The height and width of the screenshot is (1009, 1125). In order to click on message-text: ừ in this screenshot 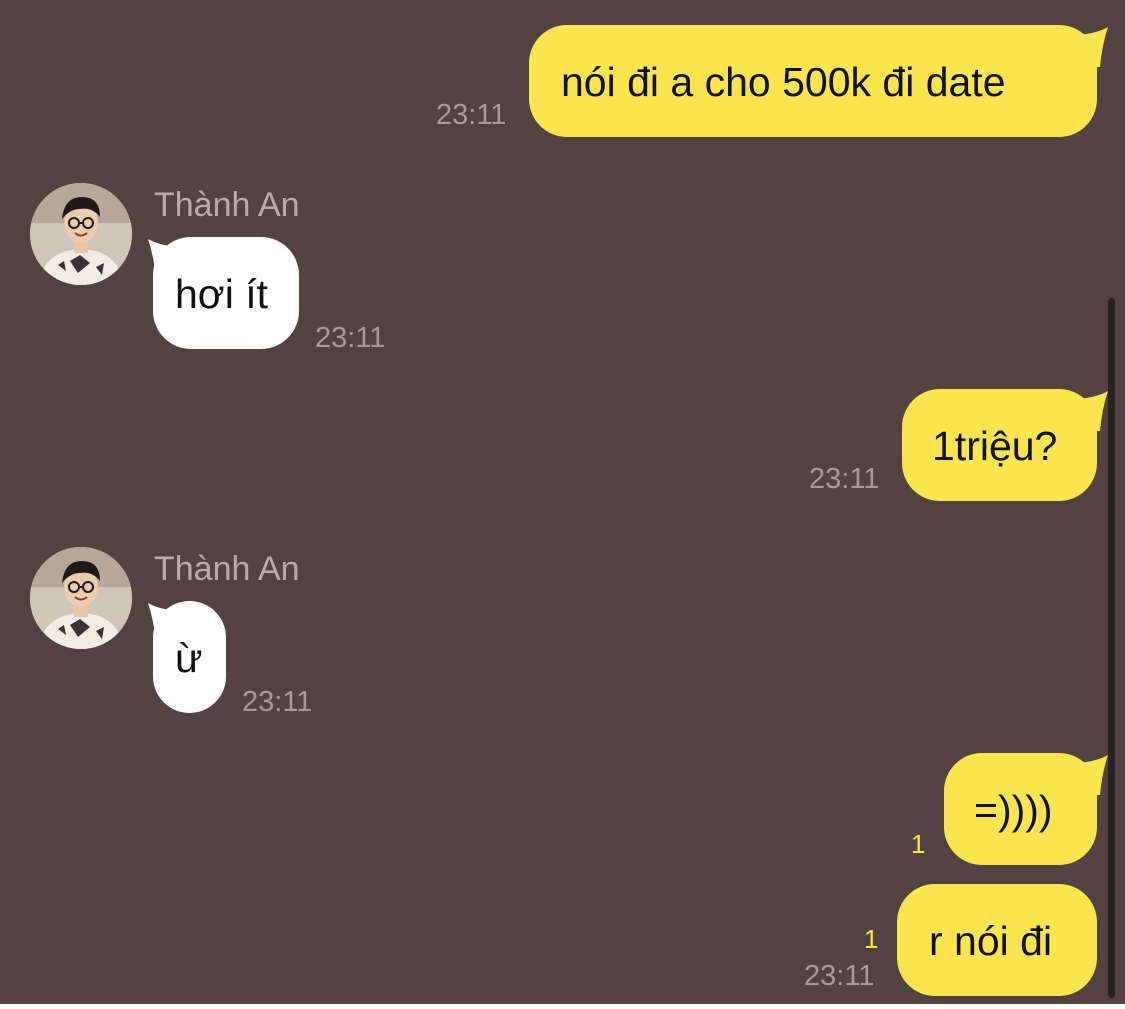, I will do `click(189, 658)`.